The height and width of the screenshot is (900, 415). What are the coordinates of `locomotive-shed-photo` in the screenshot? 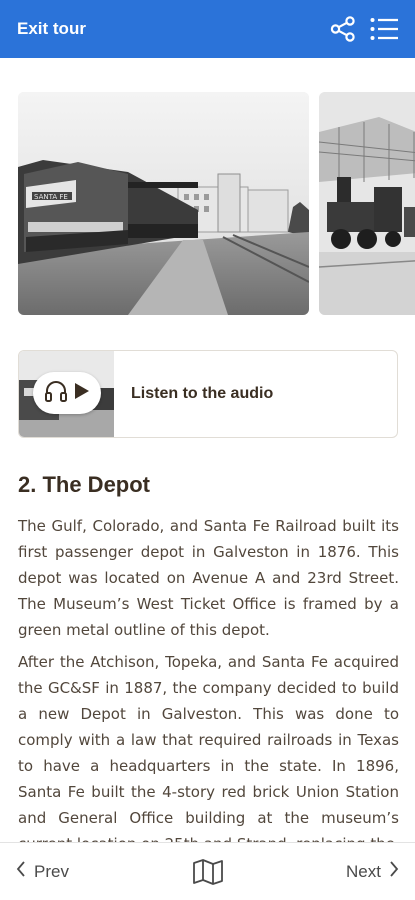 It's located at (367, 203).